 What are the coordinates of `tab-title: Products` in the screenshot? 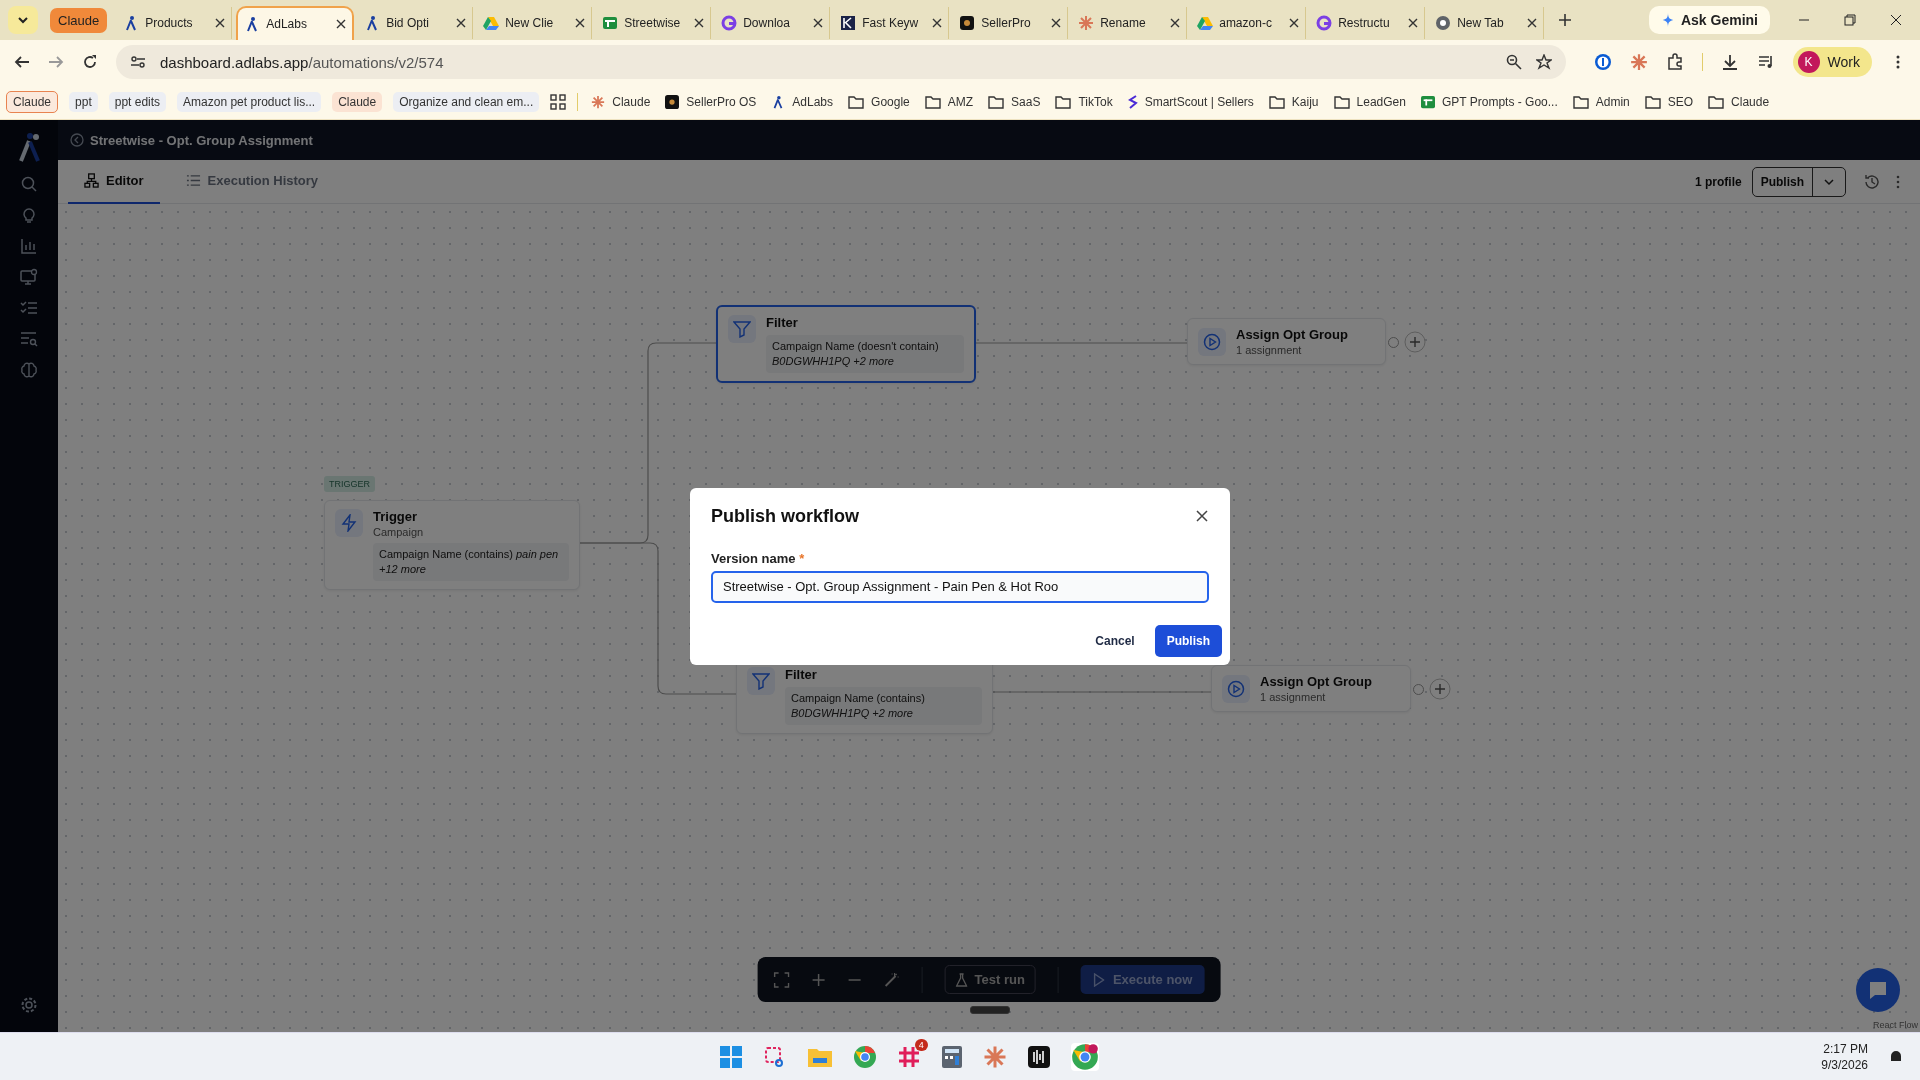 It's located at (169, 23).